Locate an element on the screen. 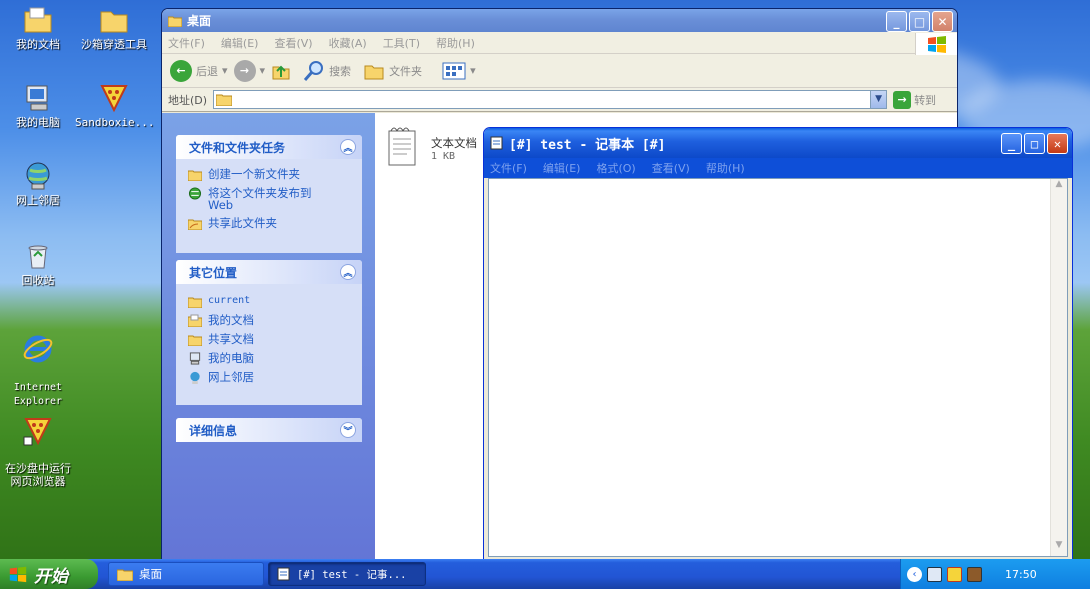 This screenshot has width=1090, height=589. taskbar: 开始 桌面 [#] test - 记事... ? ¿ ‹ 17:50 is located at coordinates (545, 574).